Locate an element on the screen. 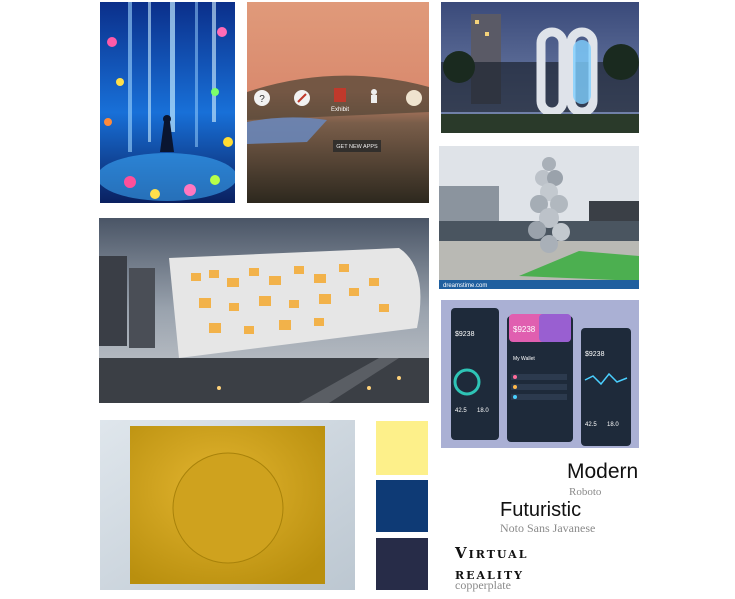 The image size is (735, 599). type-modern-font: Roboto is located at coordinates (585, 492).